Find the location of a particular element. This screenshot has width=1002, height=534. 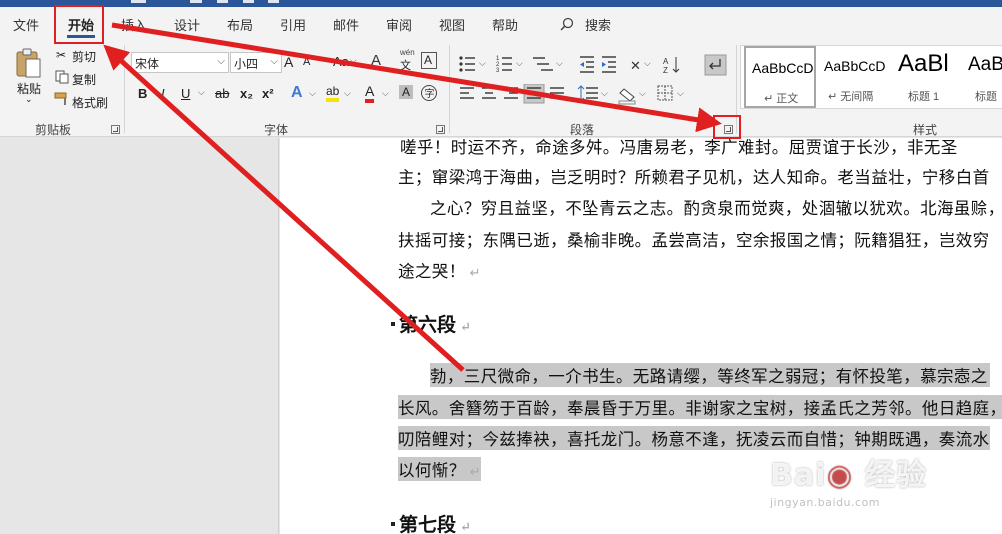

style-sample: AaB is located at coordinates (985, 64).